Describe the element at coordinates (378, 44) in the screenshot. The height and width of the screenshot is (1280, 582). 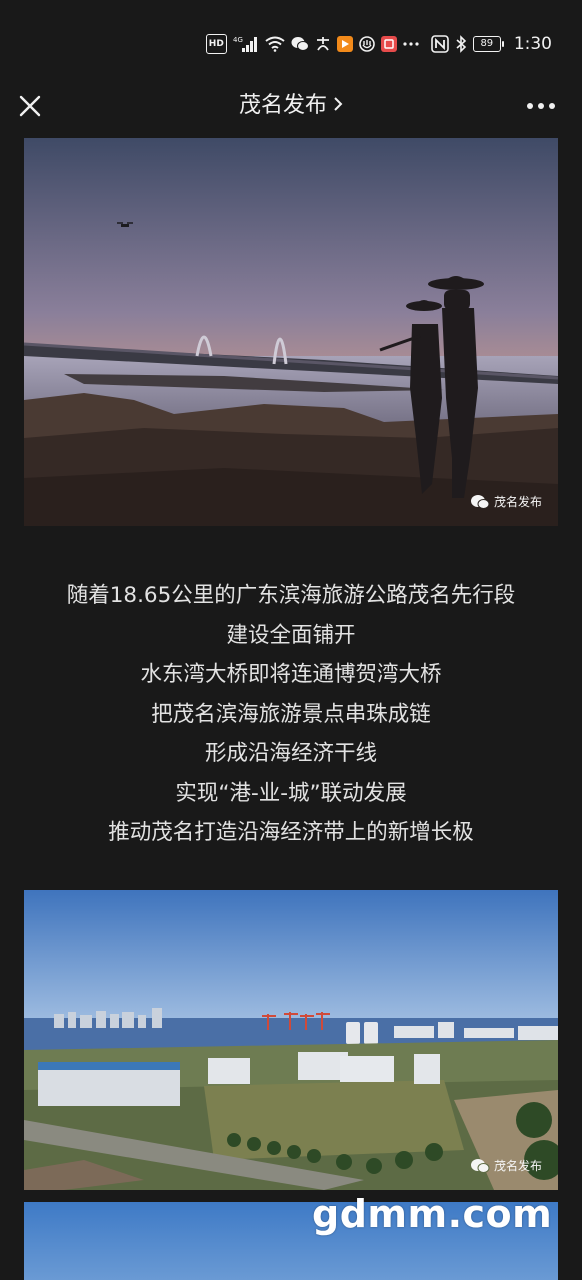
I see `status-icons: HD 4G 89 1:30` at that location.